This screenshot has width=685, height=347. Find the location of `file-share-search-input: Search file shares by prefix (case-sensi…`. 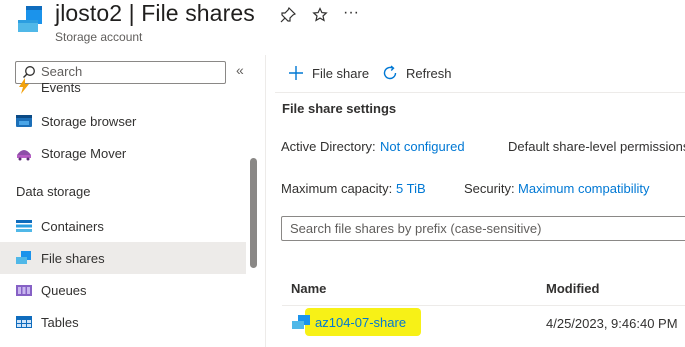

file-share-search-input: Search file shares by prefix (case-sensi… is located at coordinates (483, 228).